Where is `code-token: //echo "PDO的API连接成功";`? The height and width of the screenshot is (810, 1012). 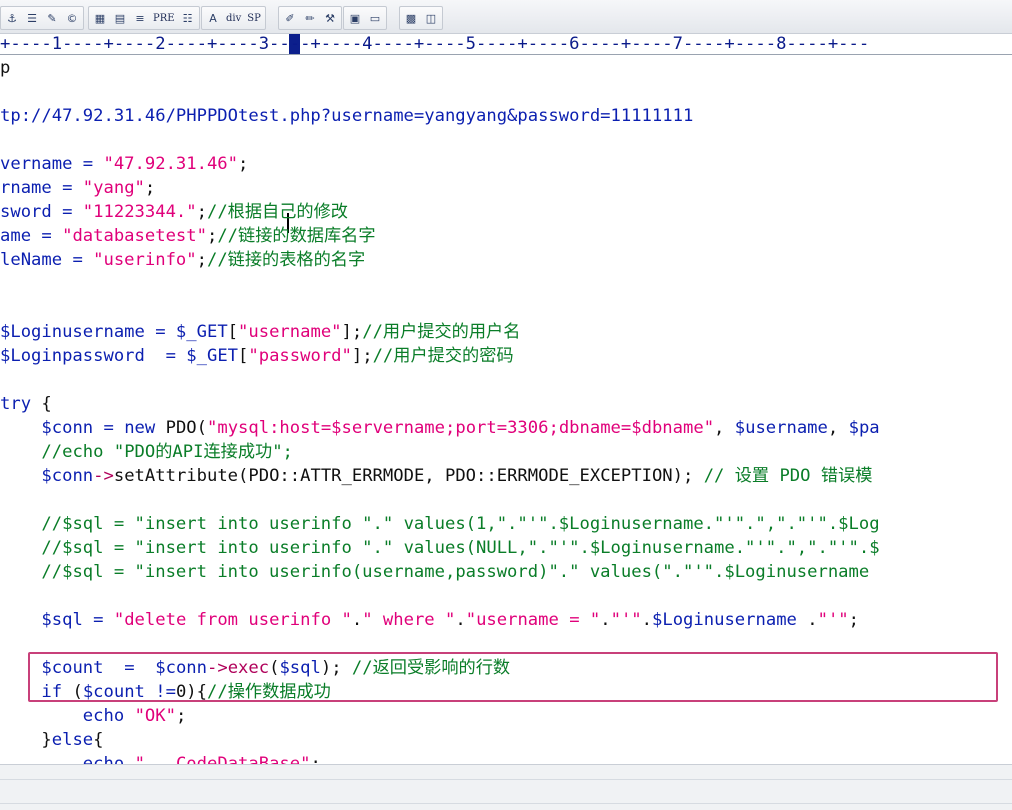 code-token: //echo "PDO的API连接成功"; is located at coordinates (167, 452).